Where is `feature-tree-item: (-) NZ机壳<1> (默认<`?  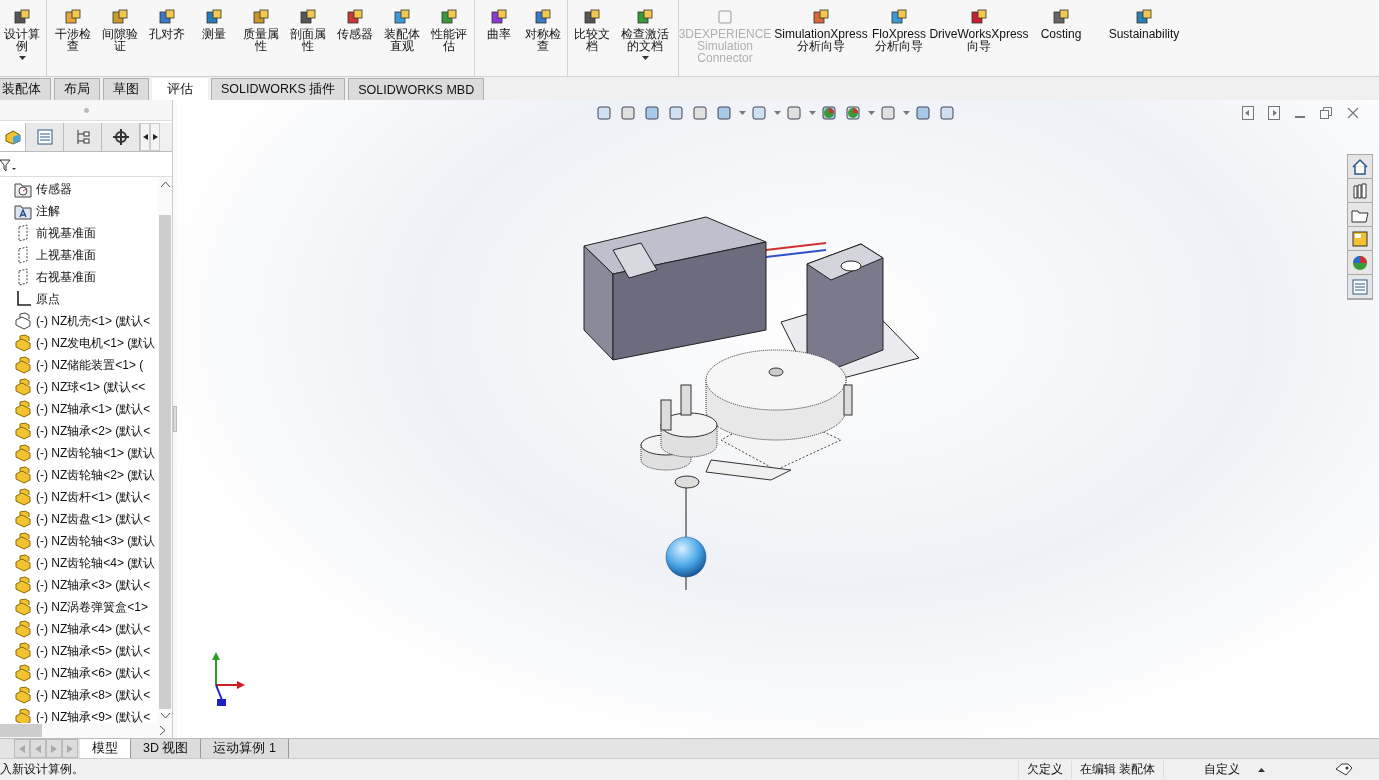 feature-tree-item: (-) NZ机壳<1> (默认< is located at coordinates (79, 321).